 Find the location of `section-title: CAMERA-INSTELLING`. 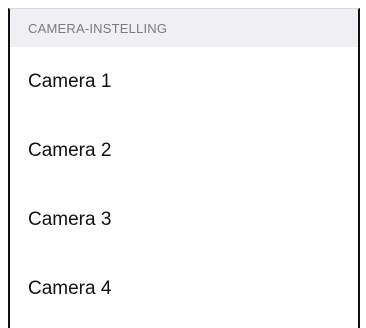

section-title: CAMERA-INSTELLING is located at coordinates (98, 28).